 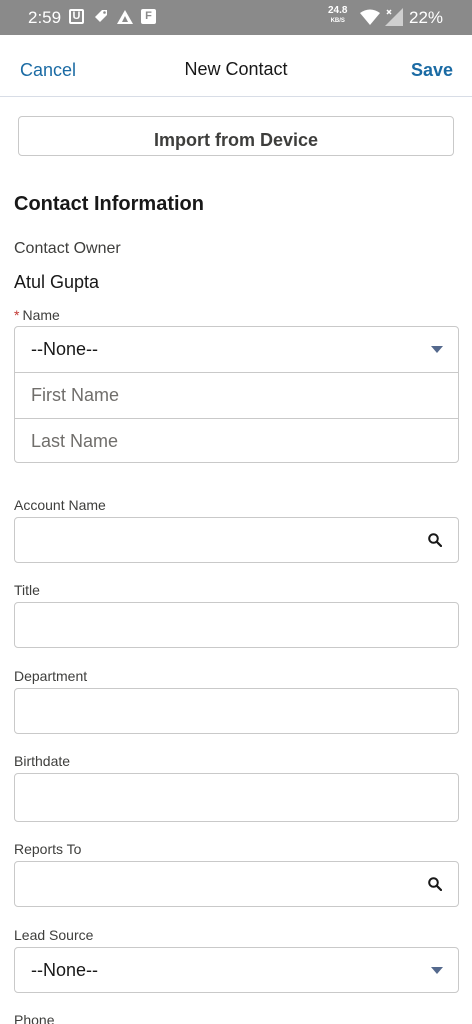 I want to click on status-time: 2:59, so click(x=45, y=17).